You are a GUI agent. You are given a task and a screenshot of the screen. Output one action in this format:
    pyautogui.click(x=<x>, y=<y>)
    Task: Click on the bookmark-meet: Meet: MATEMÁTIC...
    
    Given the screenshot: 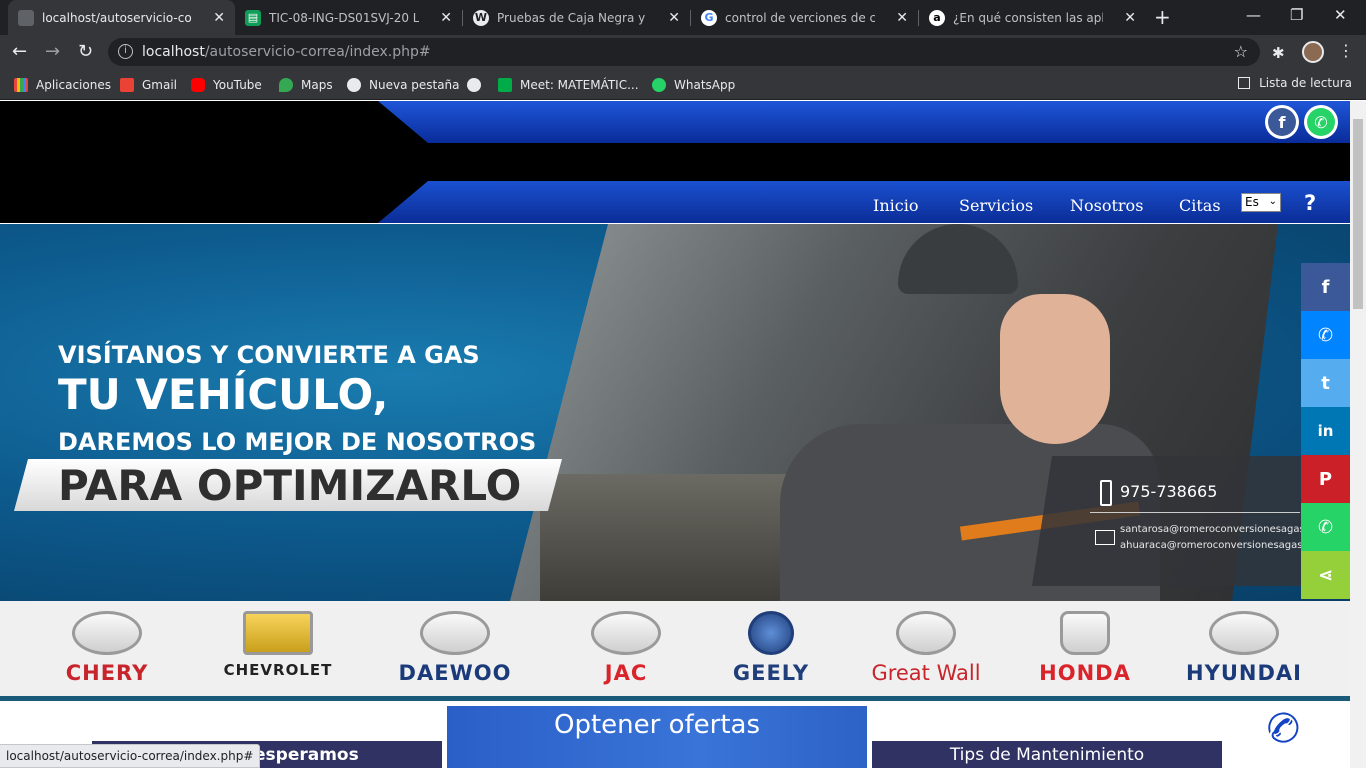 What is the action you would take?
    pyautogui.click(x=568, y=85)
    